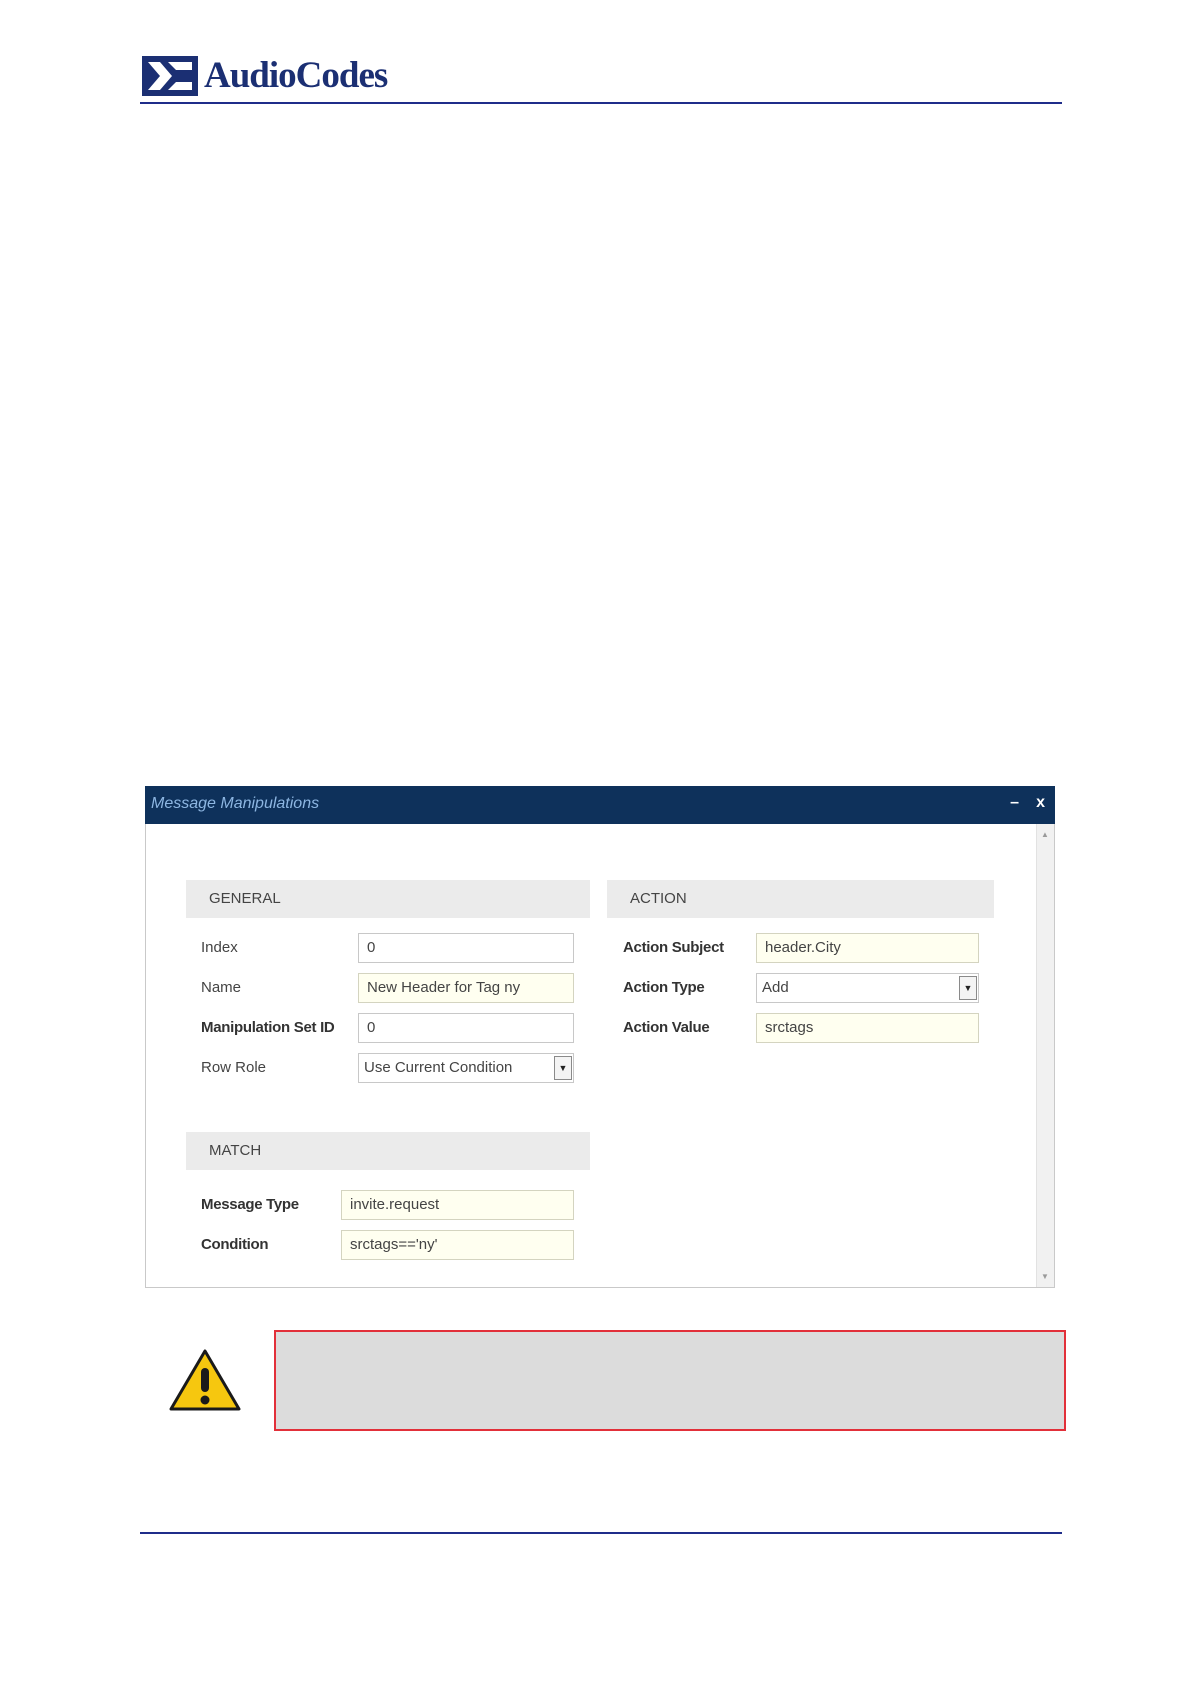  What do you see at coordinates (219, 947) in the screenshot?
I see `index-label: Index` at bounding box center [219, 947].